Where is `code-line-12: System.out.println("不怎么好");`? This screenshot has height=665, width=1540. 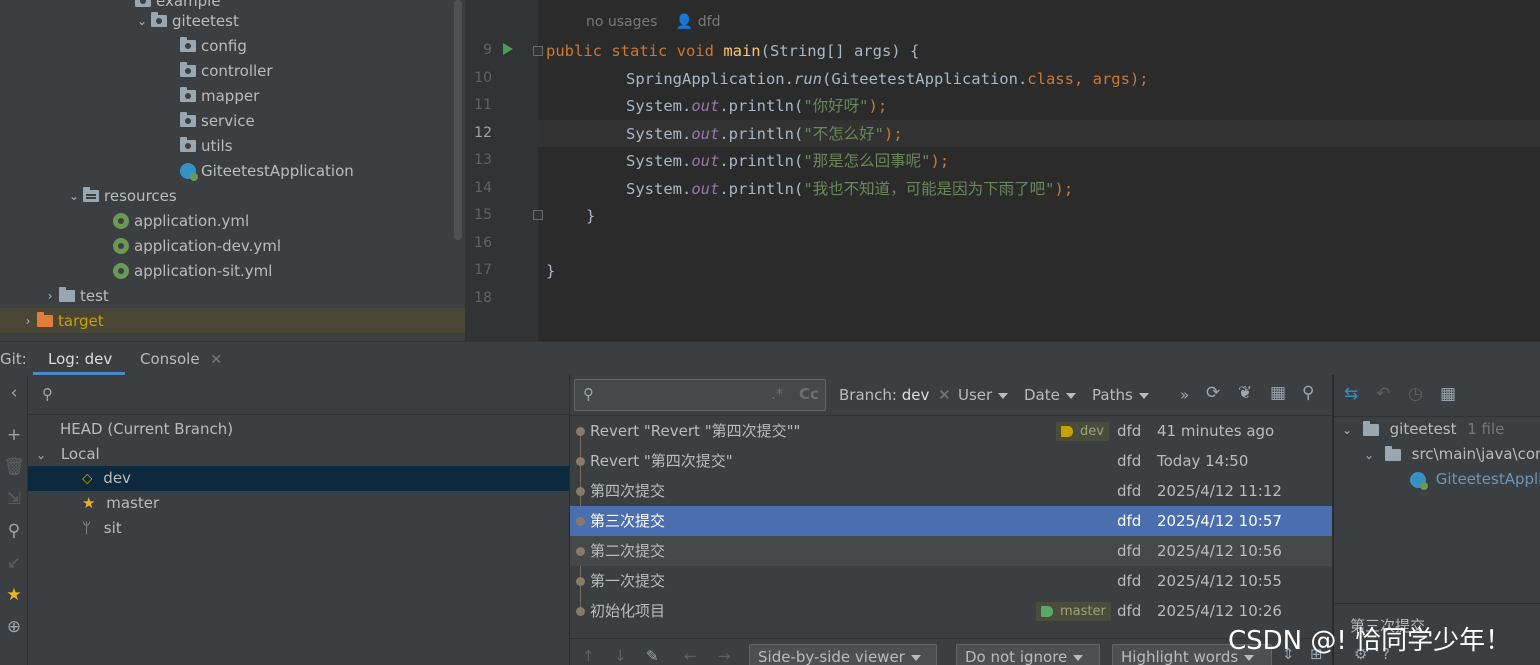
code-line-12: System.out.println("不怎么好"); is located at coordinates (764, 134).